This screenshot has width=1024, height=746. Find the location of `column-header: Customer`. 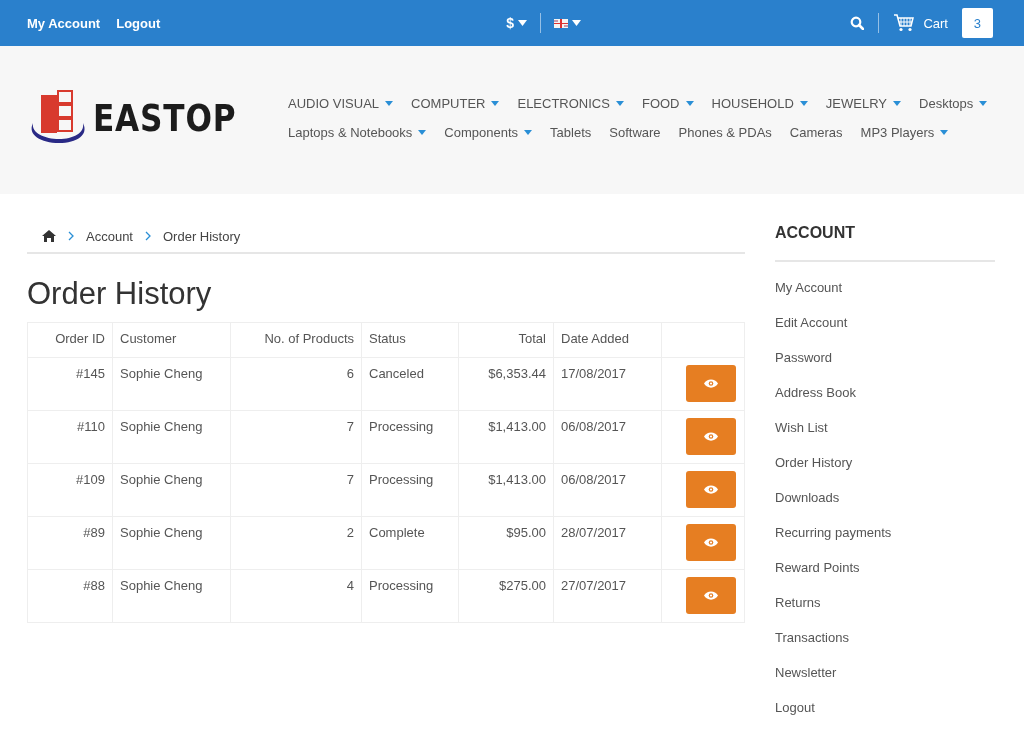

column-header: Customer is located at coordinates (171, 340).